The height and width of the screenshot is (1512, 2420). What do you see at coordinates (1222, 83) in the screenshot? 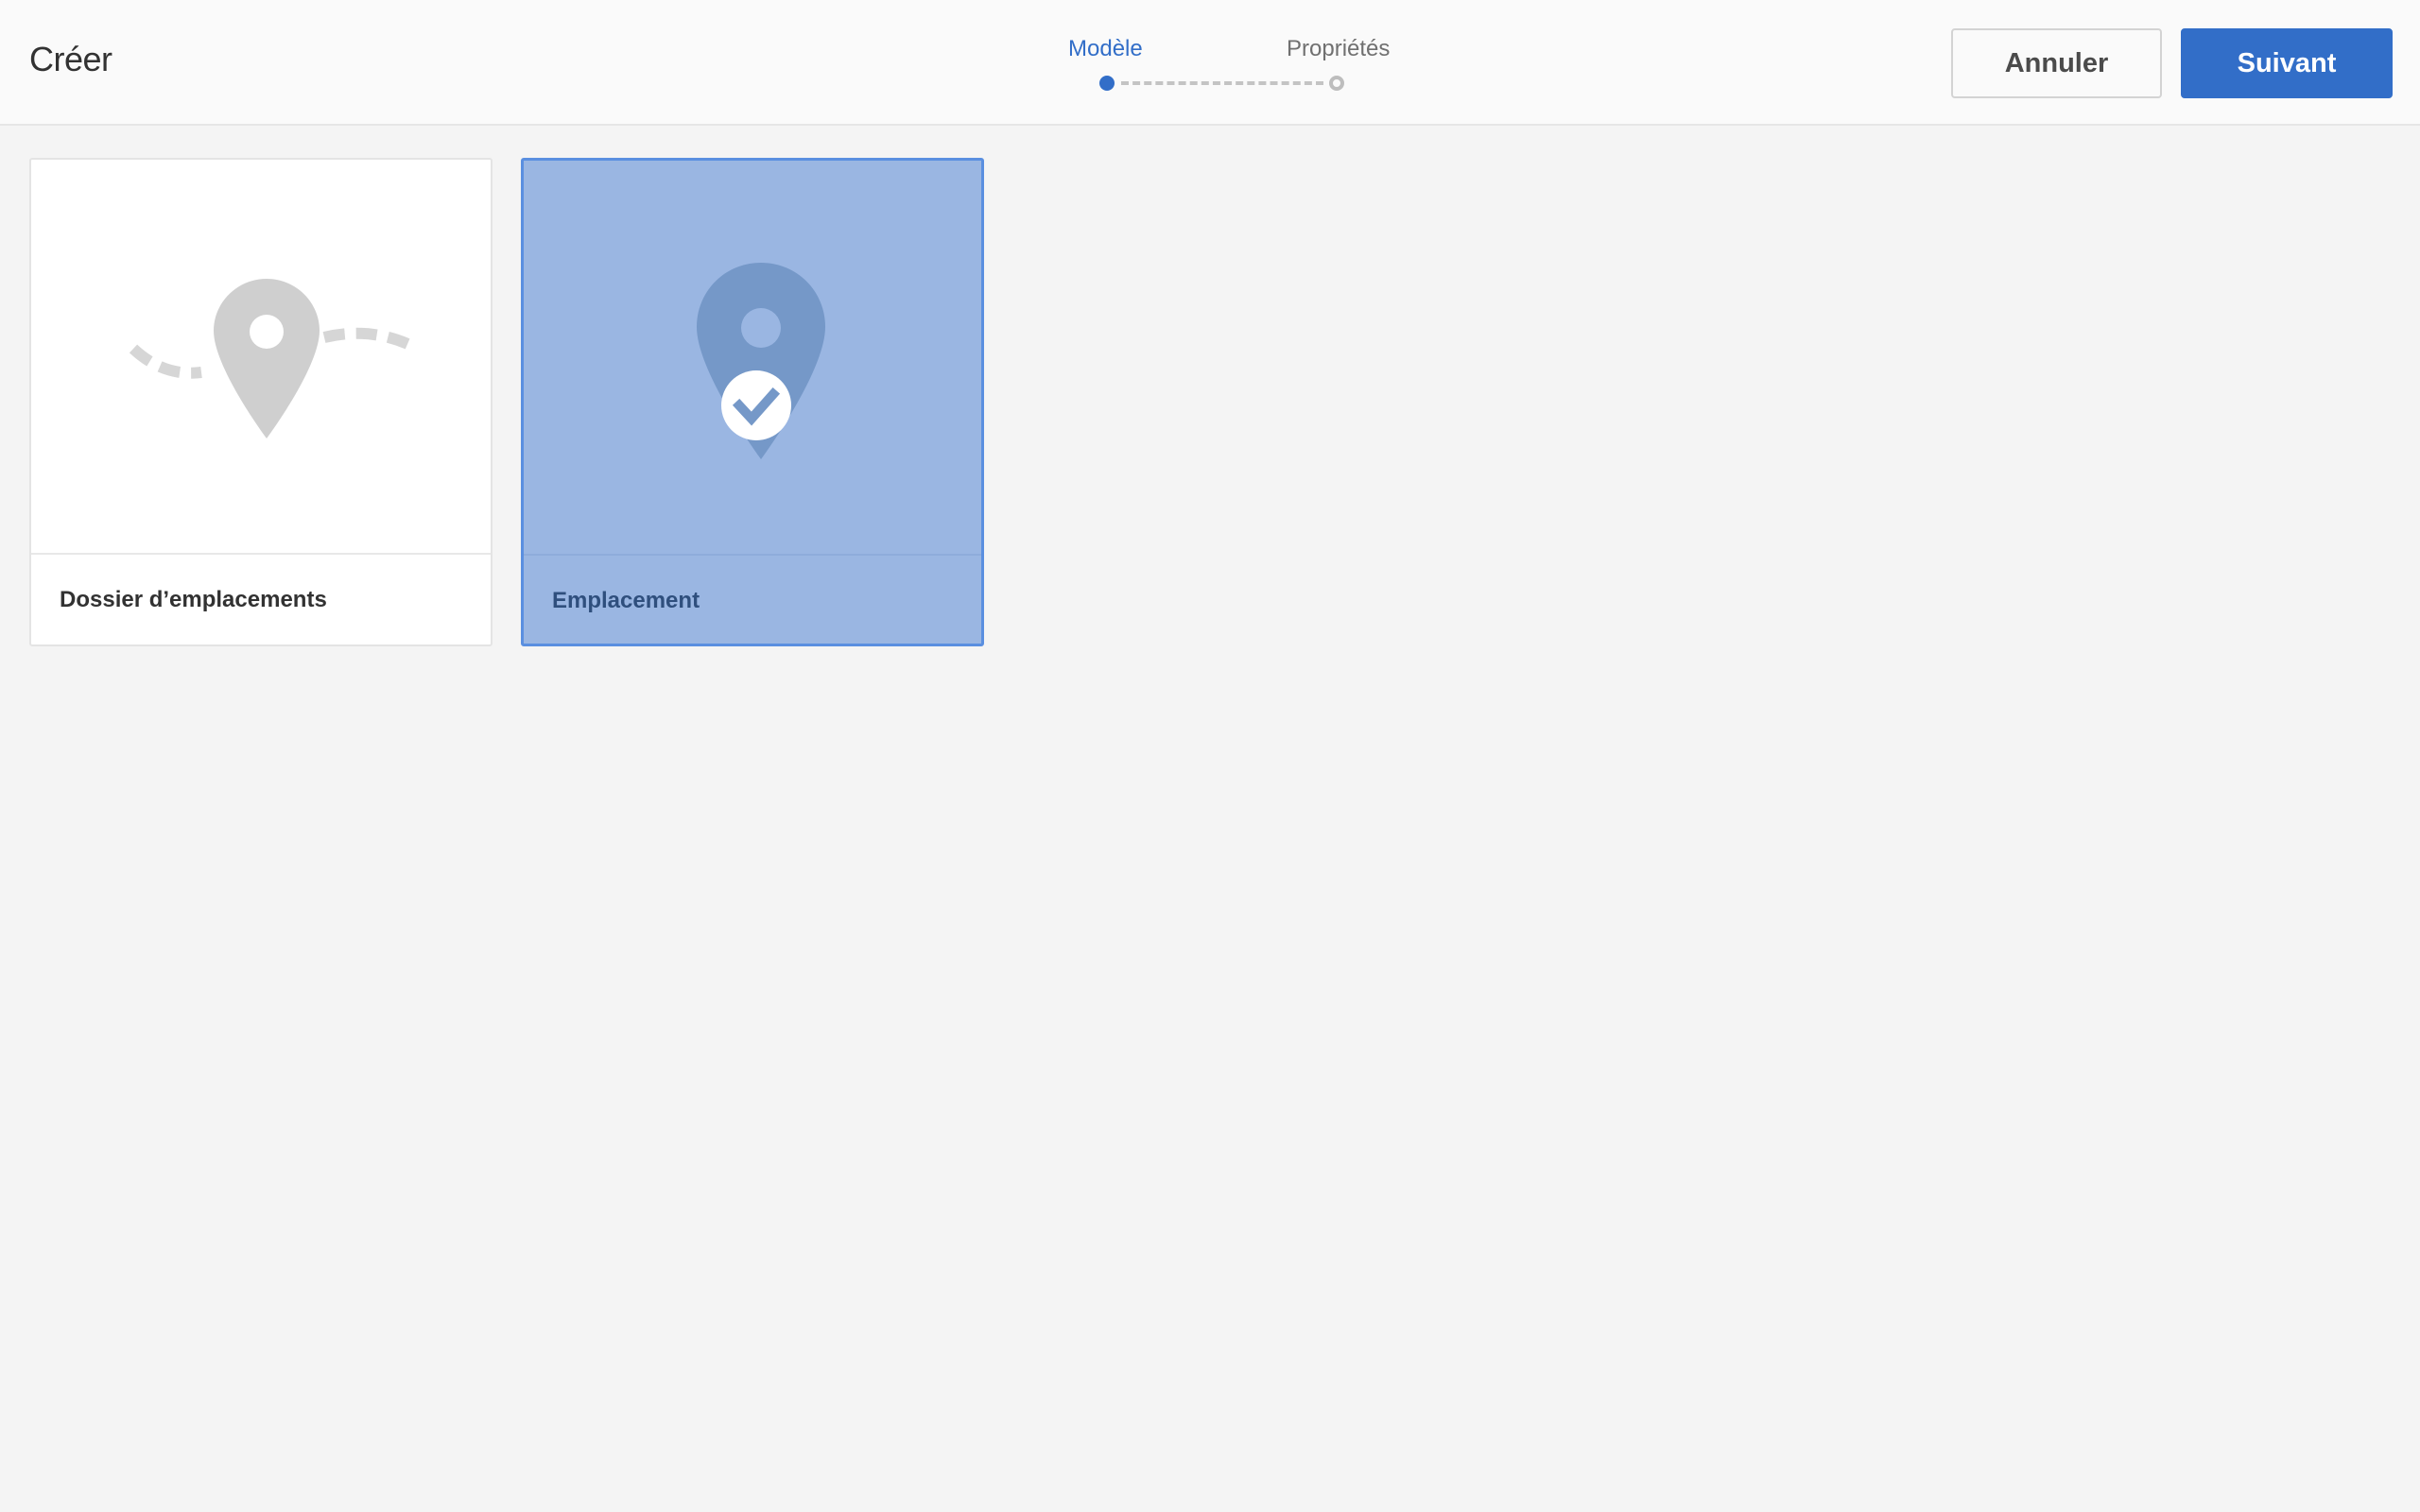
I see `step-connector` at bounding box center [1222, 83].